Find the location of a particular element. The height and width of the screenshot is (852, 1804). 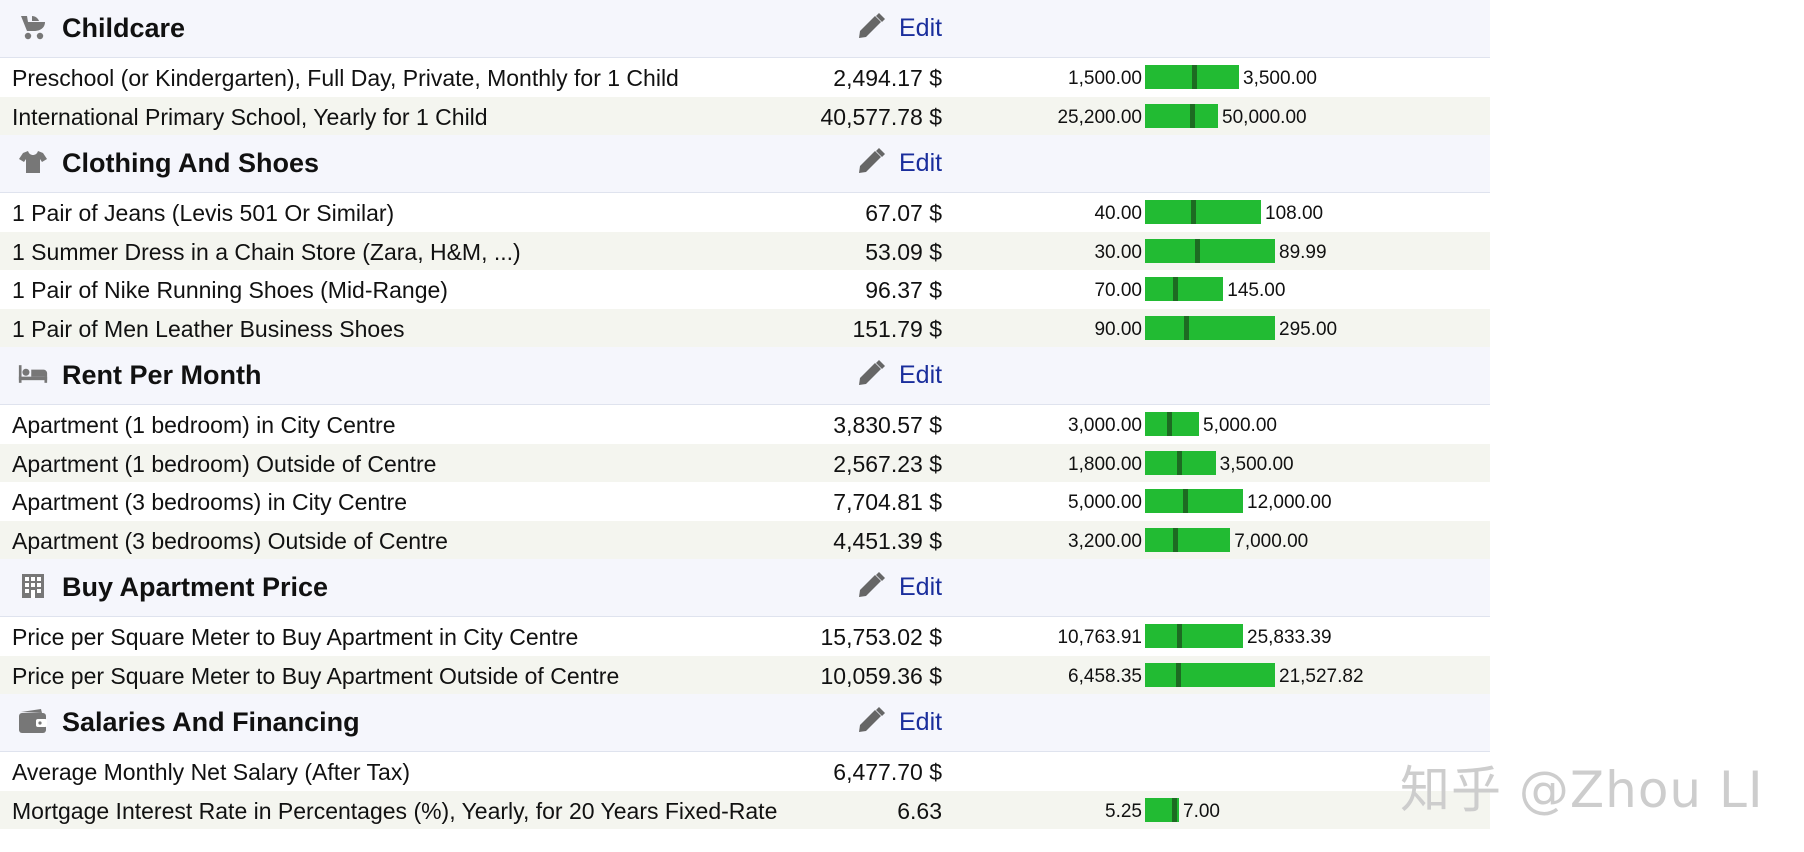

edit-childcare-link: Edit is located at coordinates (899, 28).